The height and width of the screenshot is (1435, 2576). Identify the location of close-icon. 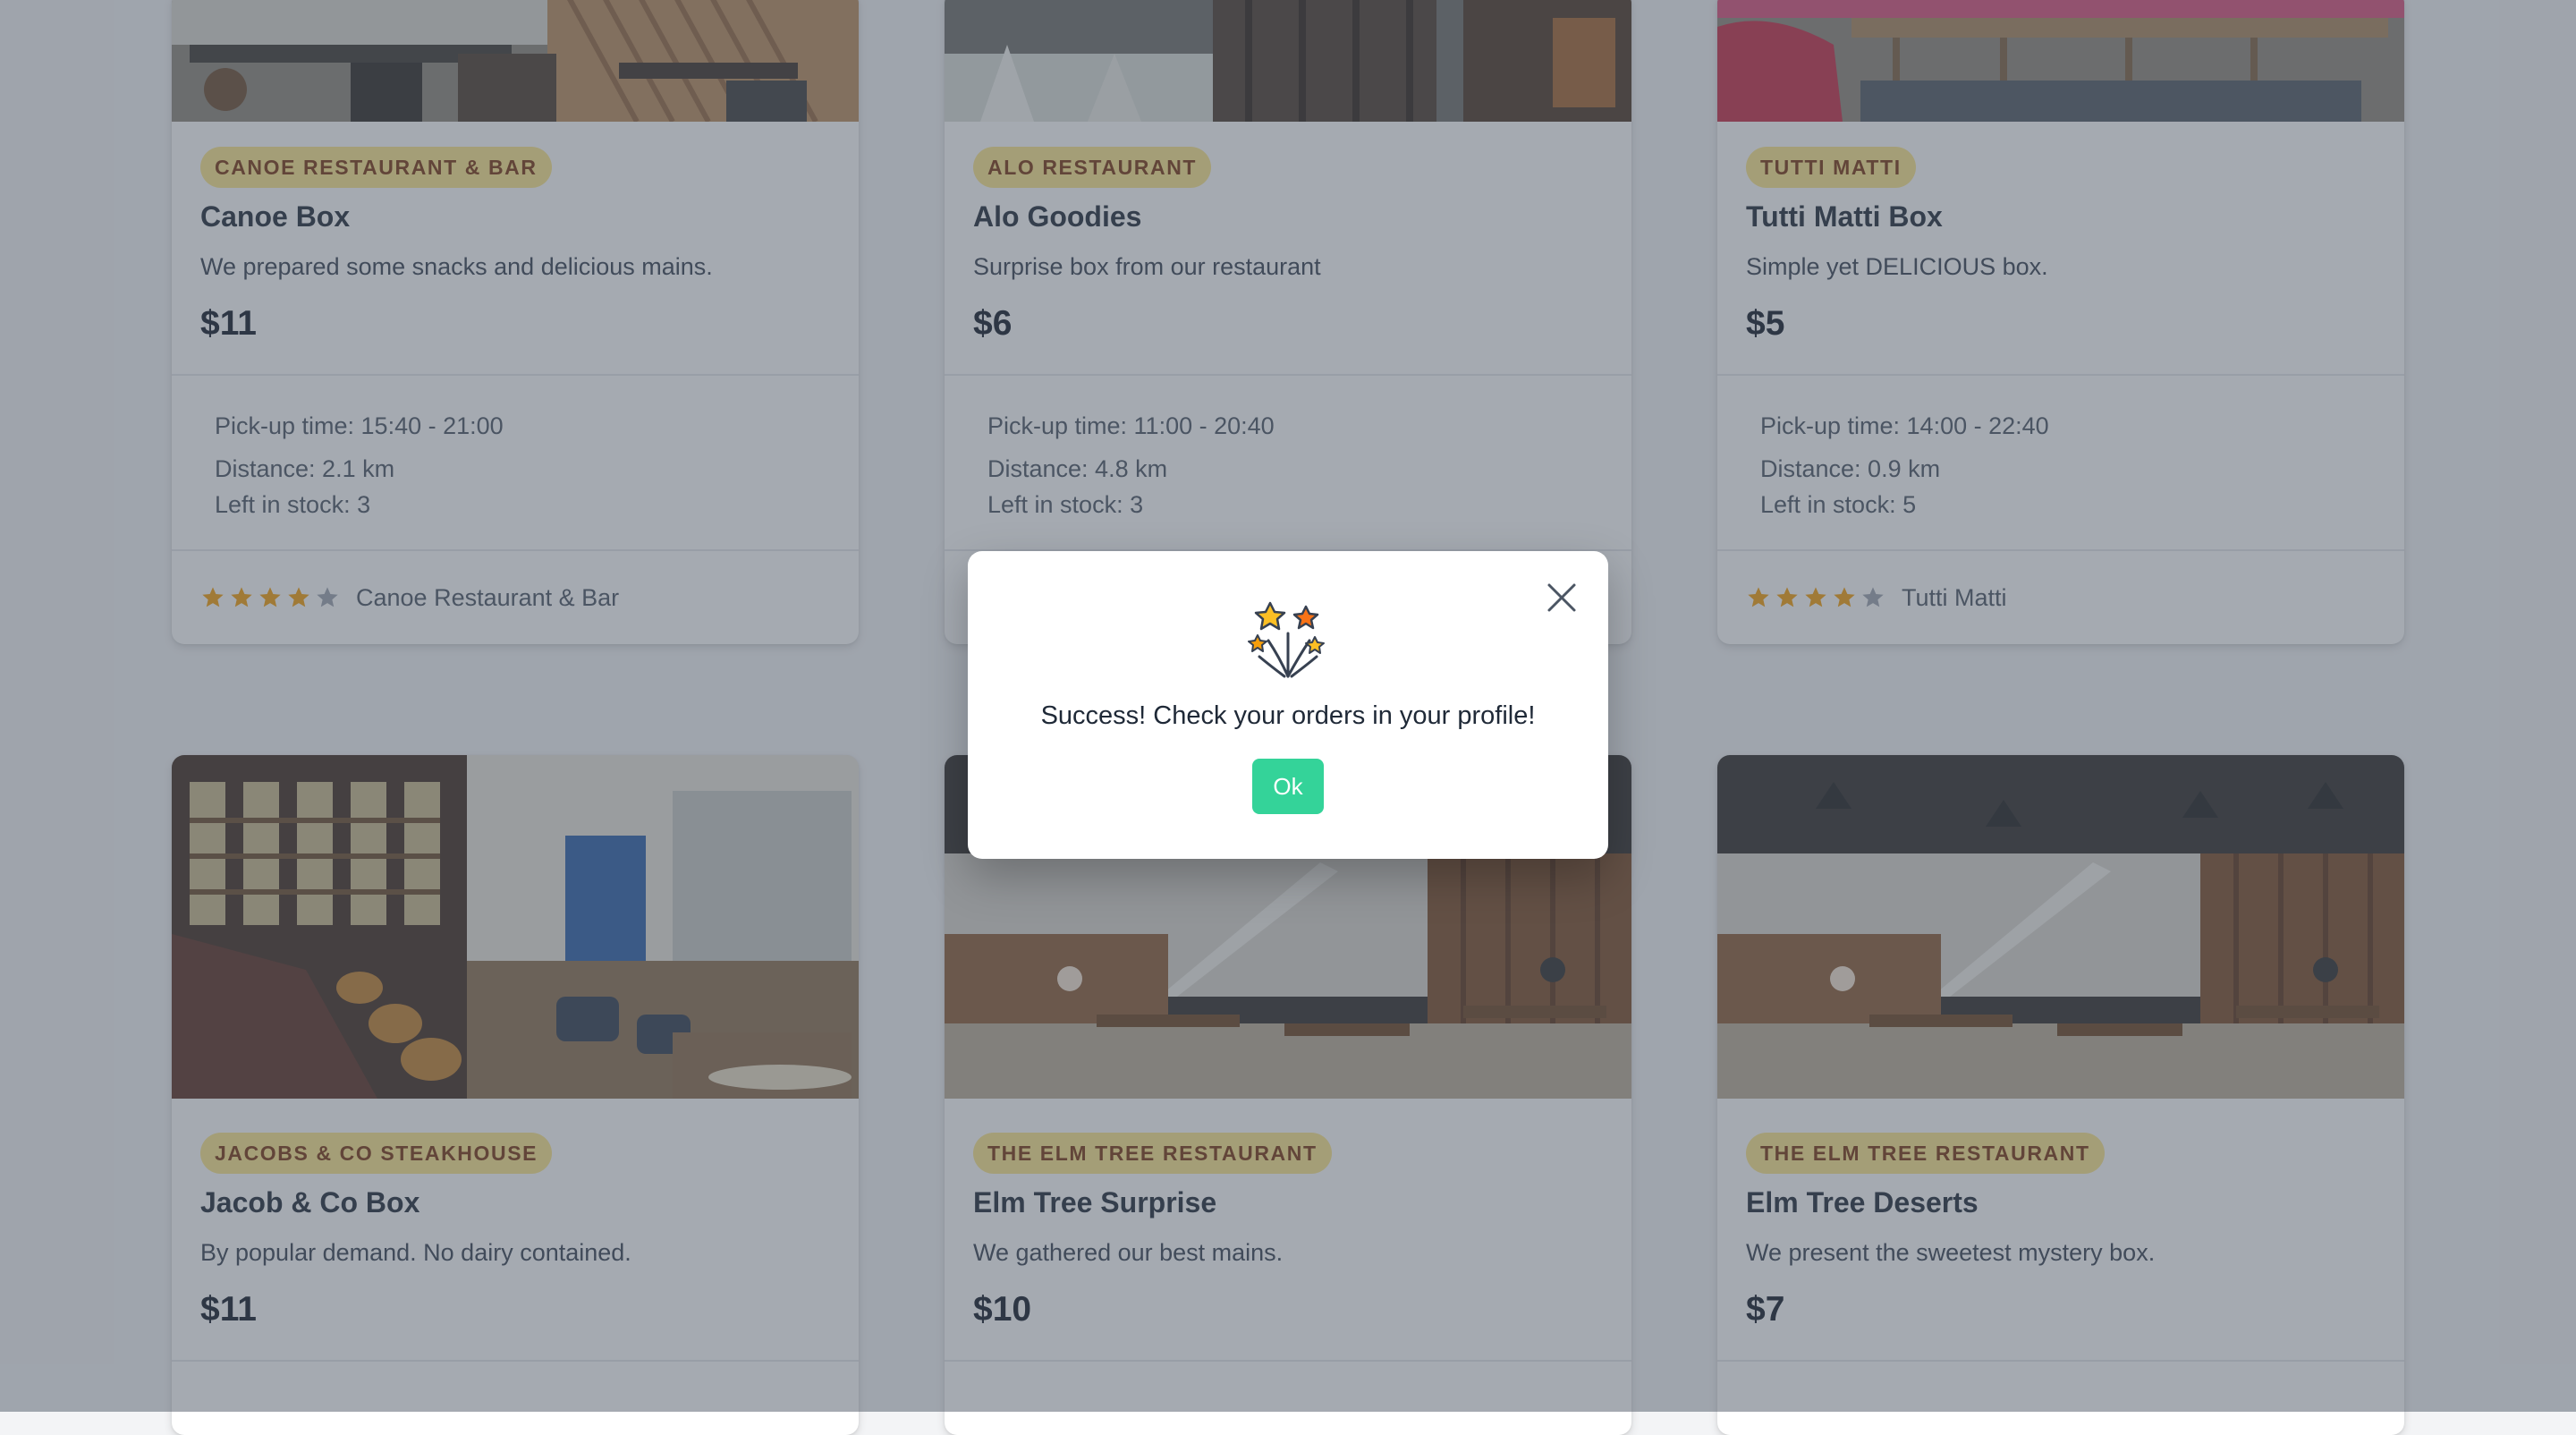
(1562, 598).